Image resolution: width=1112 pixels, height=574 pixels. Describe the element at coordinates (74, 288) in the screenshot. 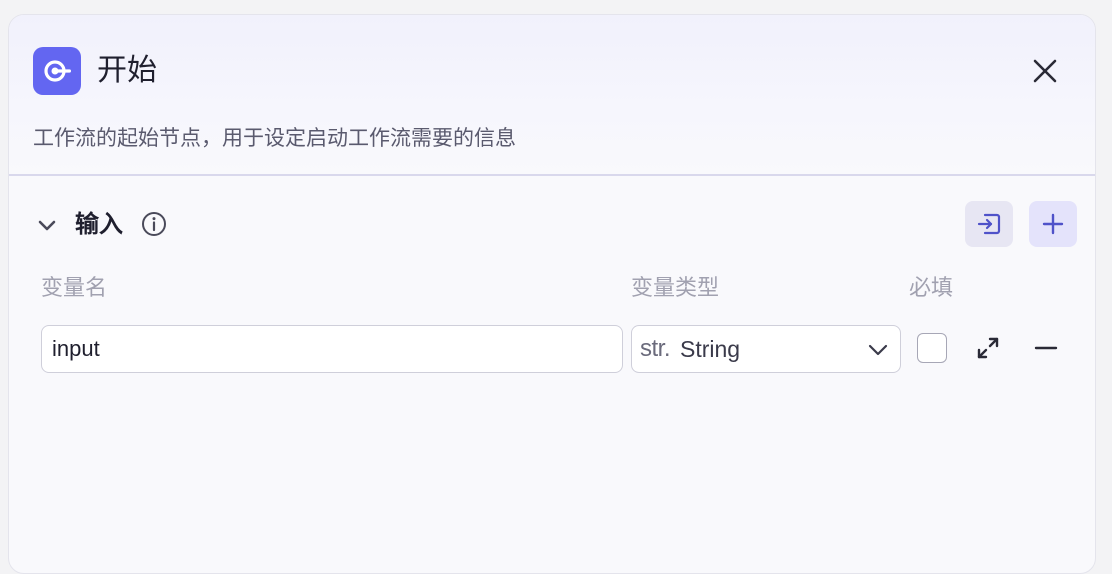

I see `column-header-name: 变量名` at that location.